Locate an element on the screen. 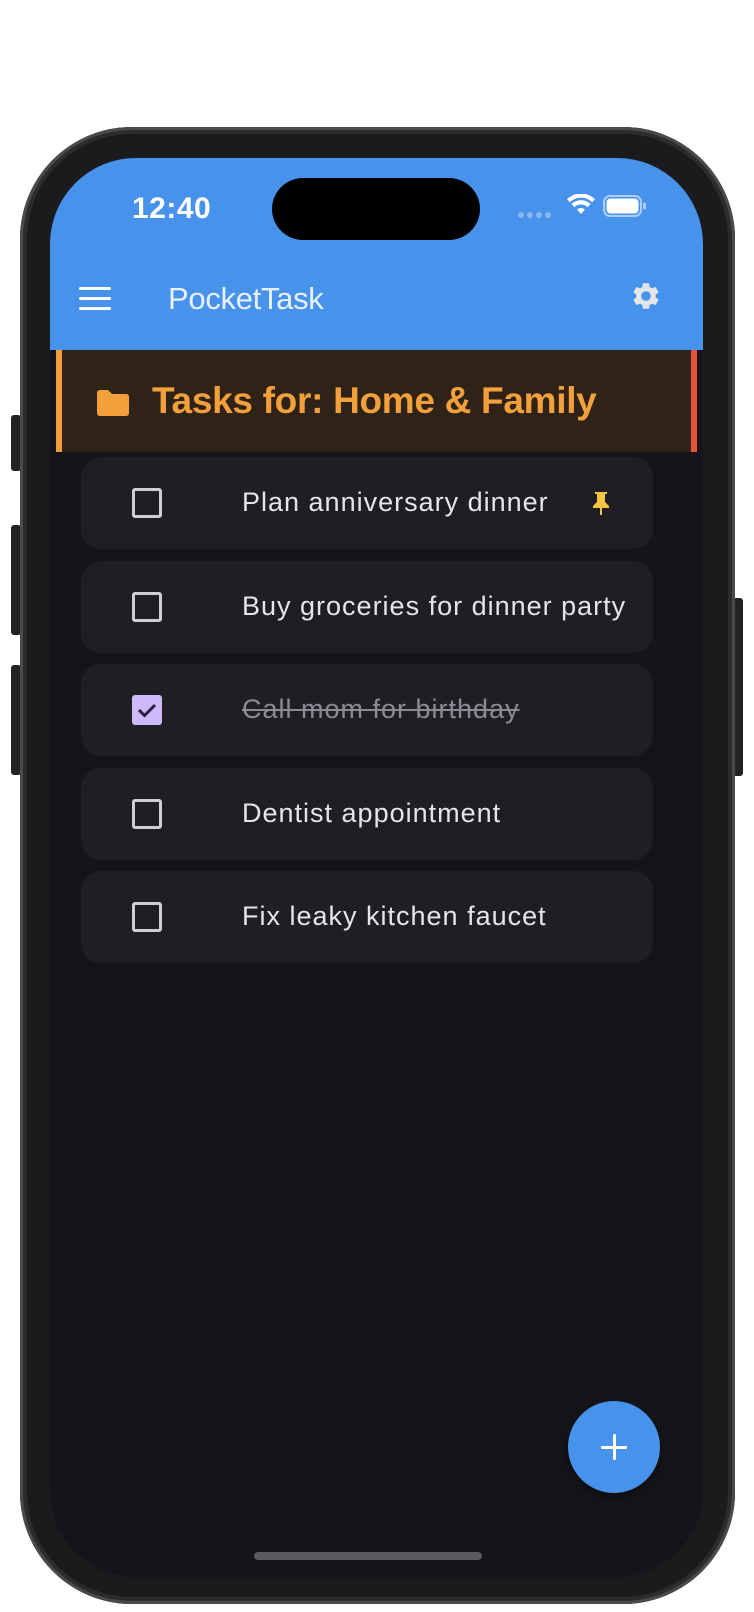  task-item: Plan anniversary dinner is located at coordinates (367, 503).